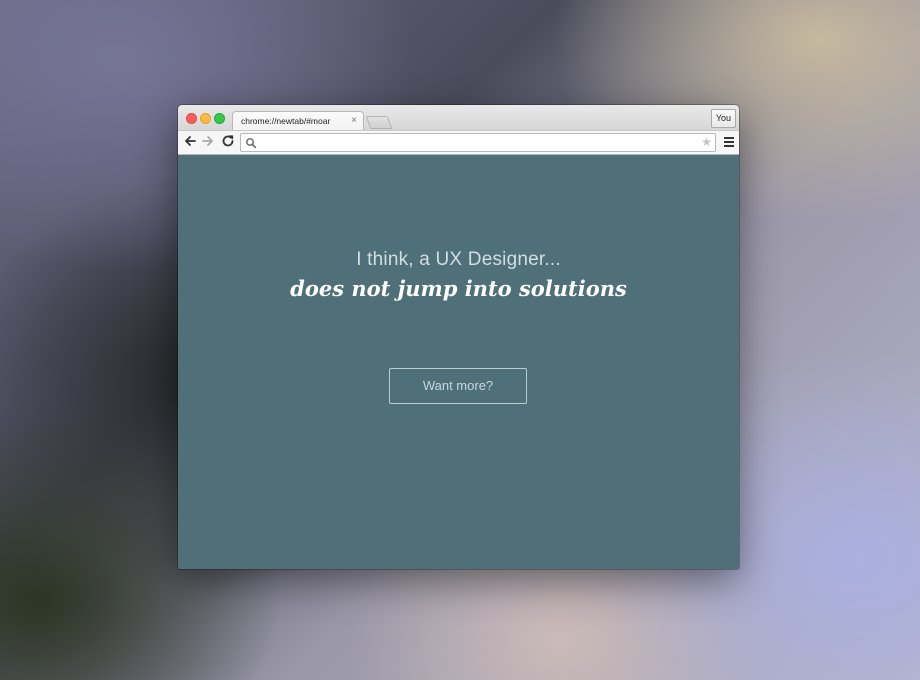 This screenshot has width=920, height=680. Describe the element at coordinates (723, 118) in the screenshot. I see `profile-button: You` at that location.